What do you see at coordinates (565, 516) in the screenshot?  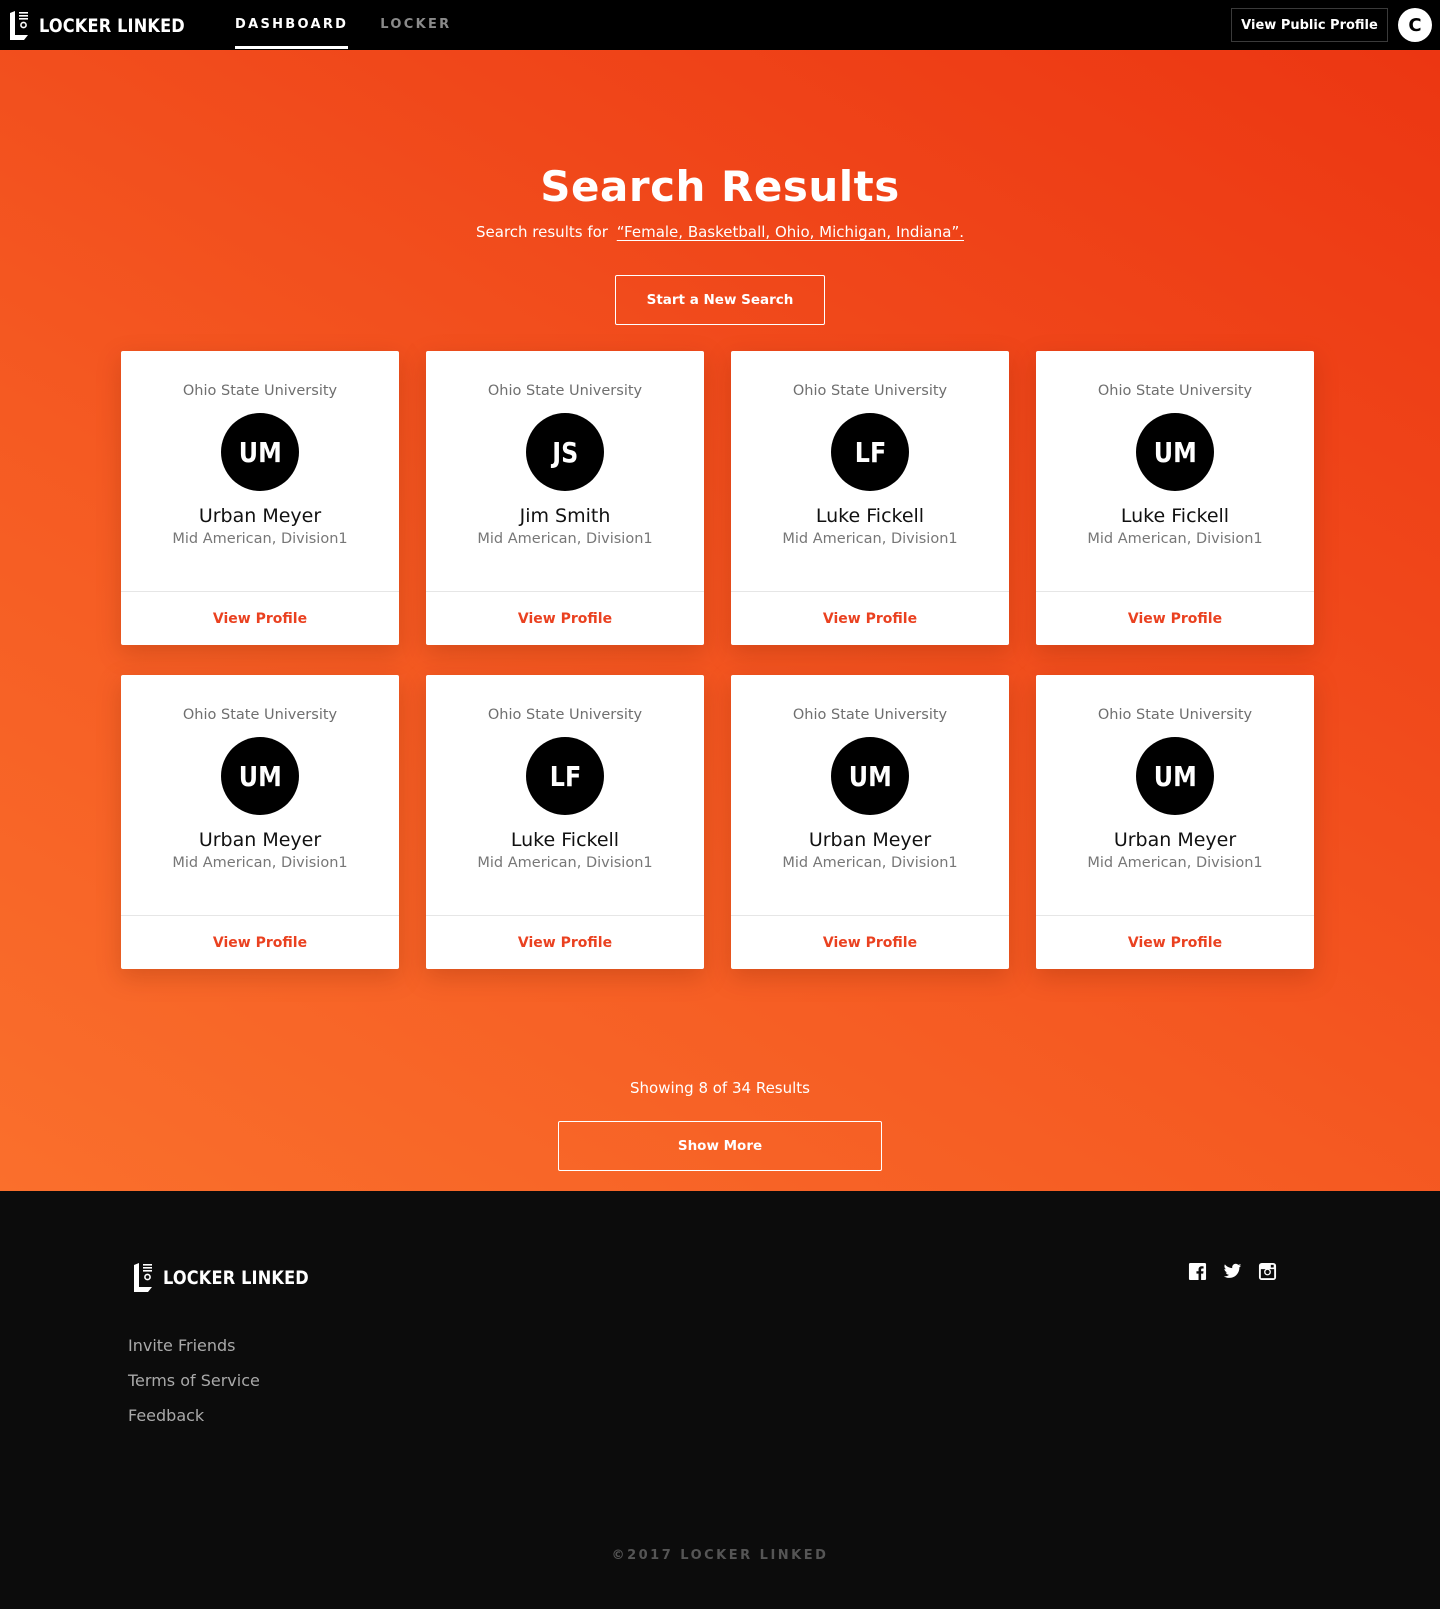 I see `coach-name: Jim Smith` at bounding box center [565, 516].